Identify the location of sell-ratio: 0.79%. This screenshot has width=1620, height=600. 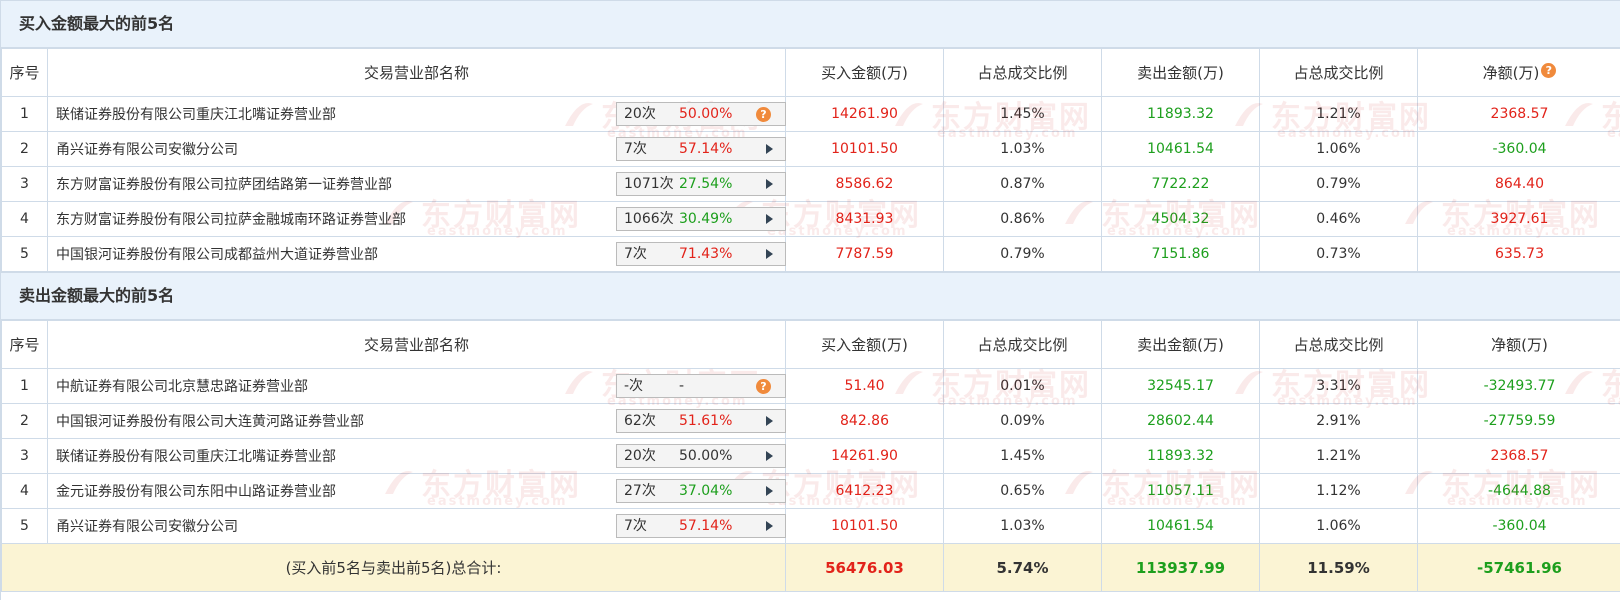
(1338, 184).